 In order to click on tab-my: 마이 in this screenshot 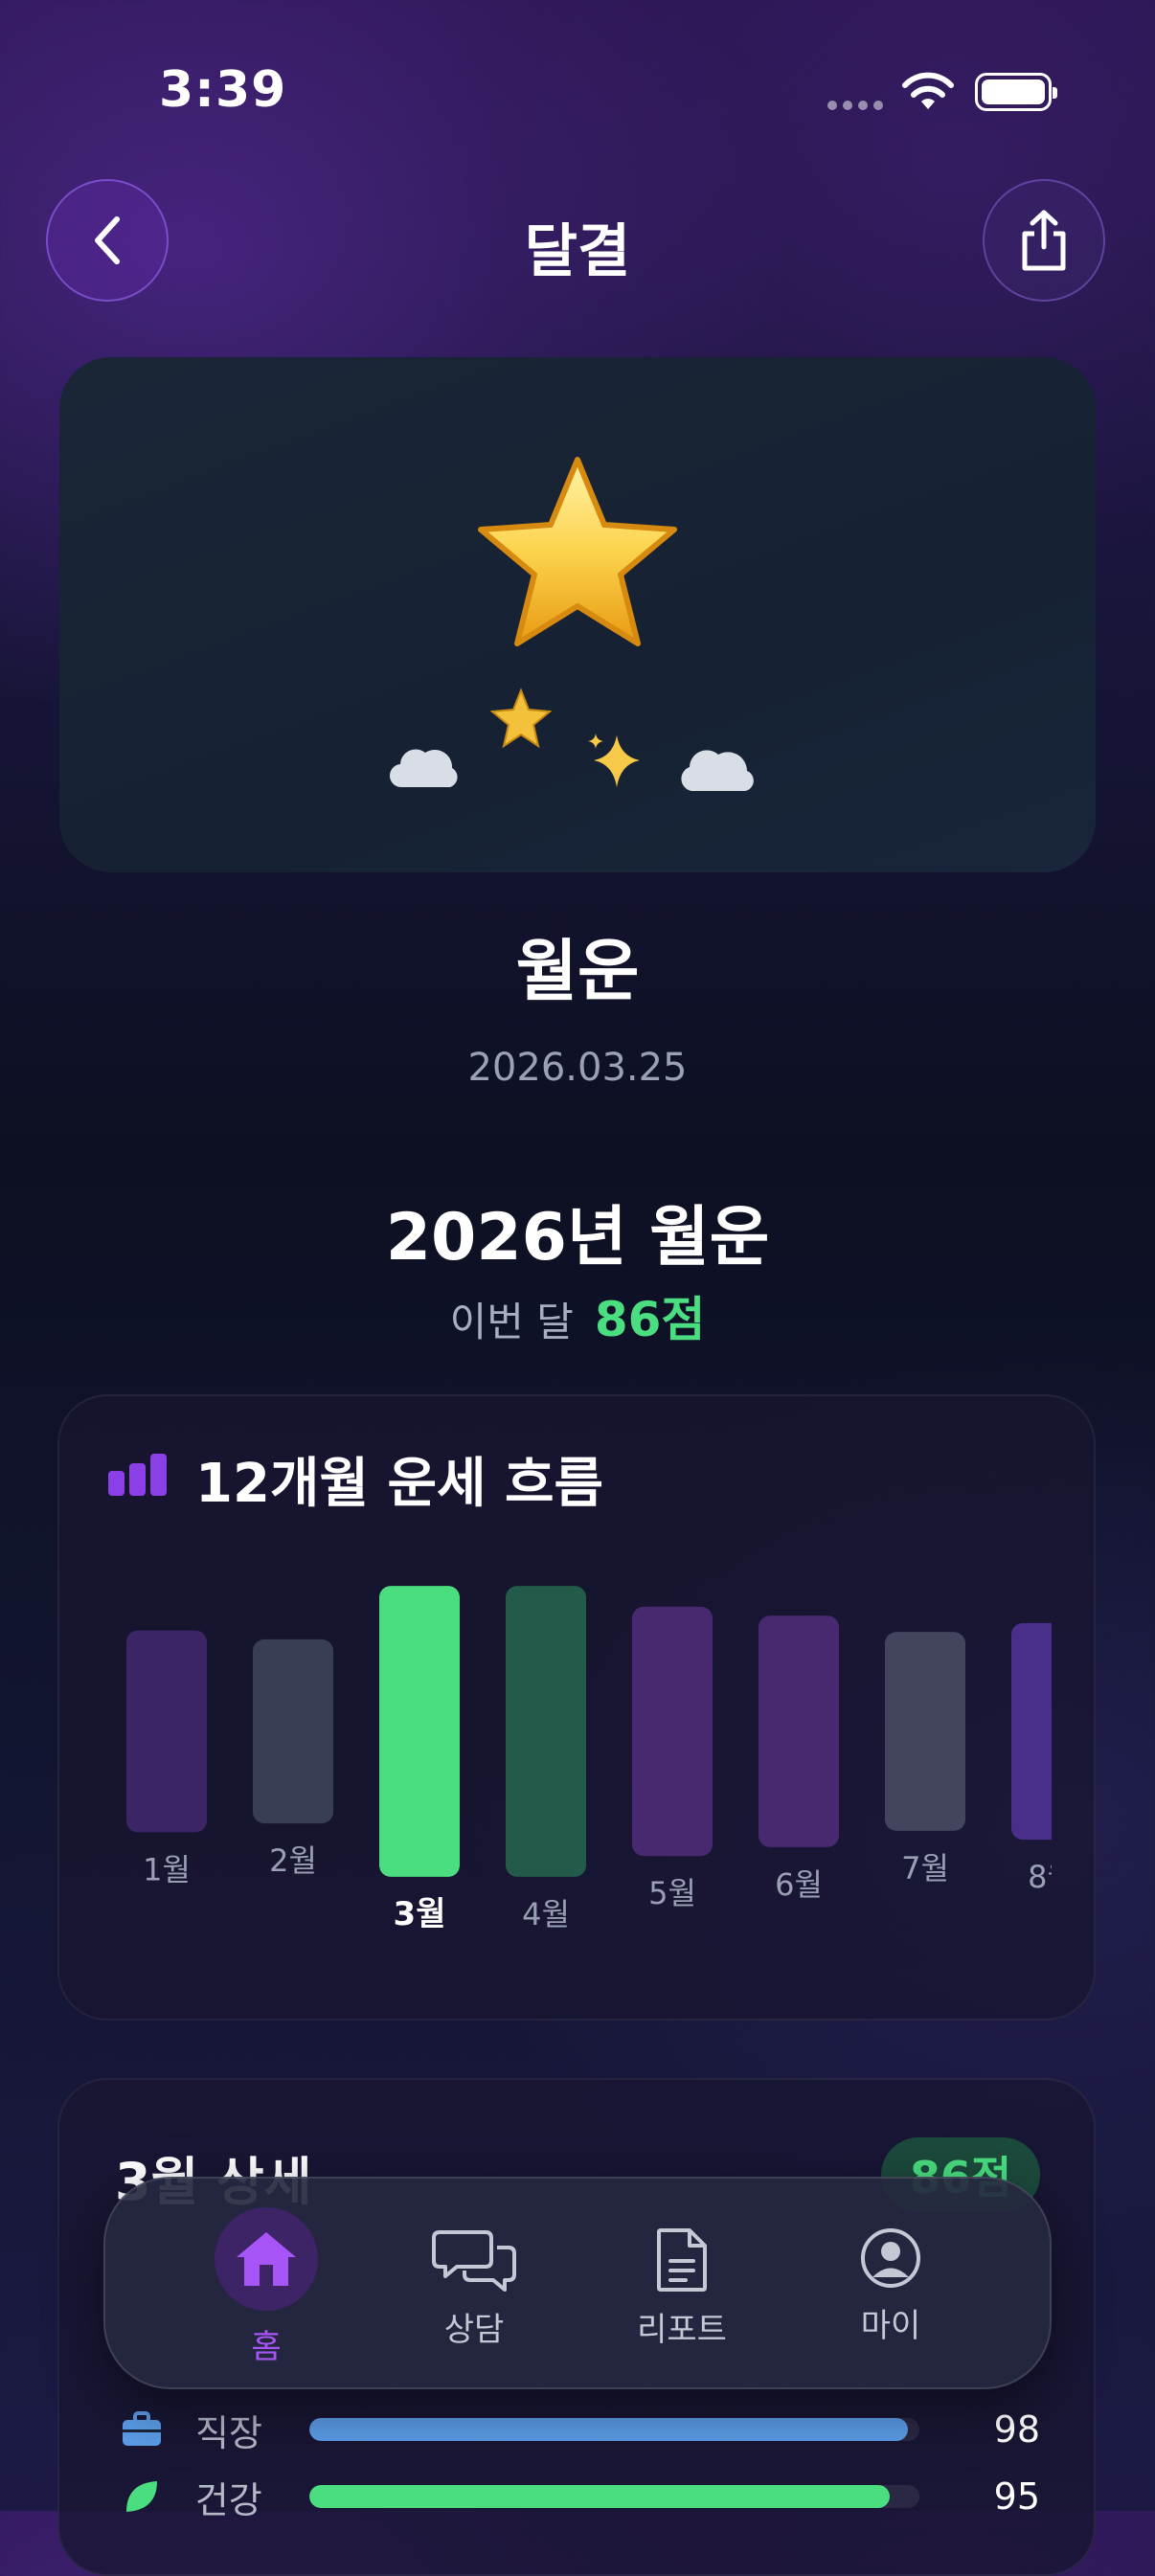, I will do `click(890, 2286)`.